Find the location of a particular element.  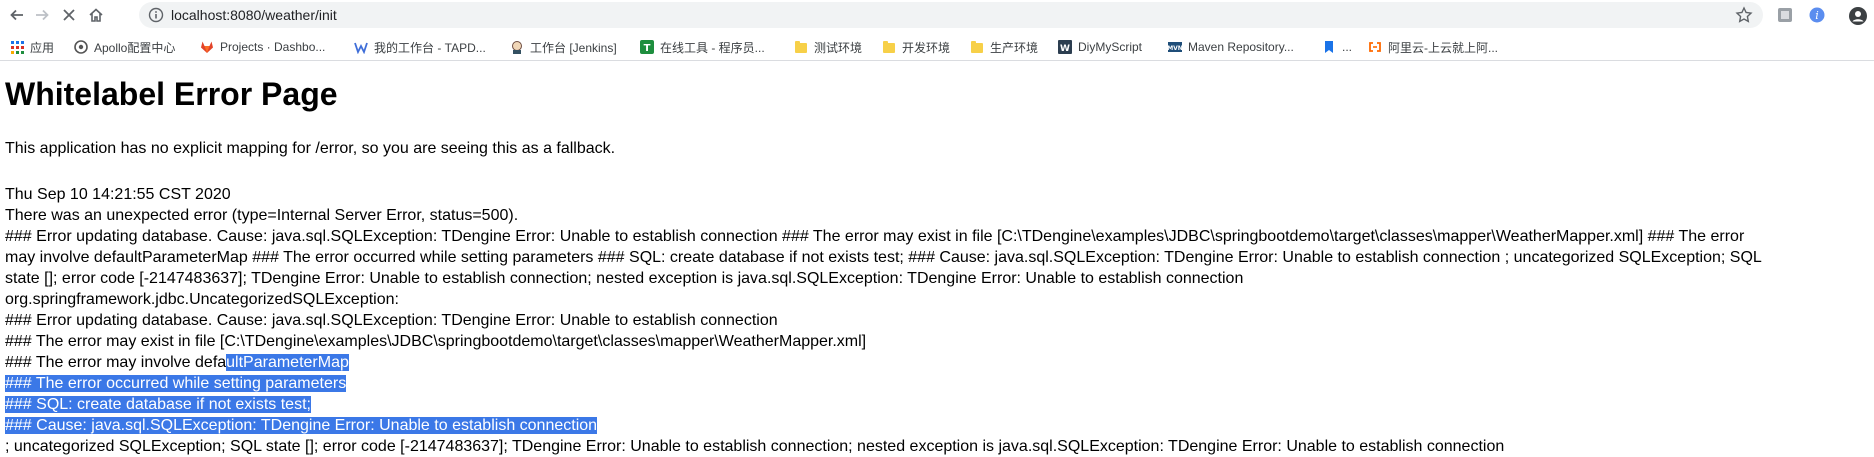

involve-prefix: ### The error may involve defa is located at coordinates (116, 362).